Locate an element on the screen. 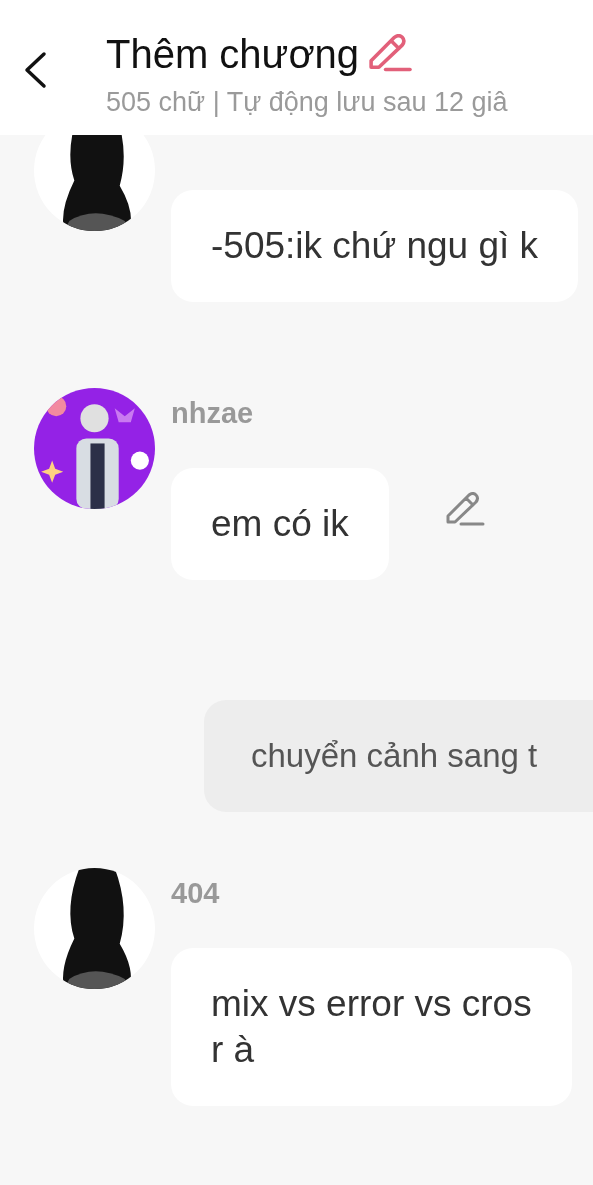  chapter-title: Thêm chương is located at coordinates (233, 54).